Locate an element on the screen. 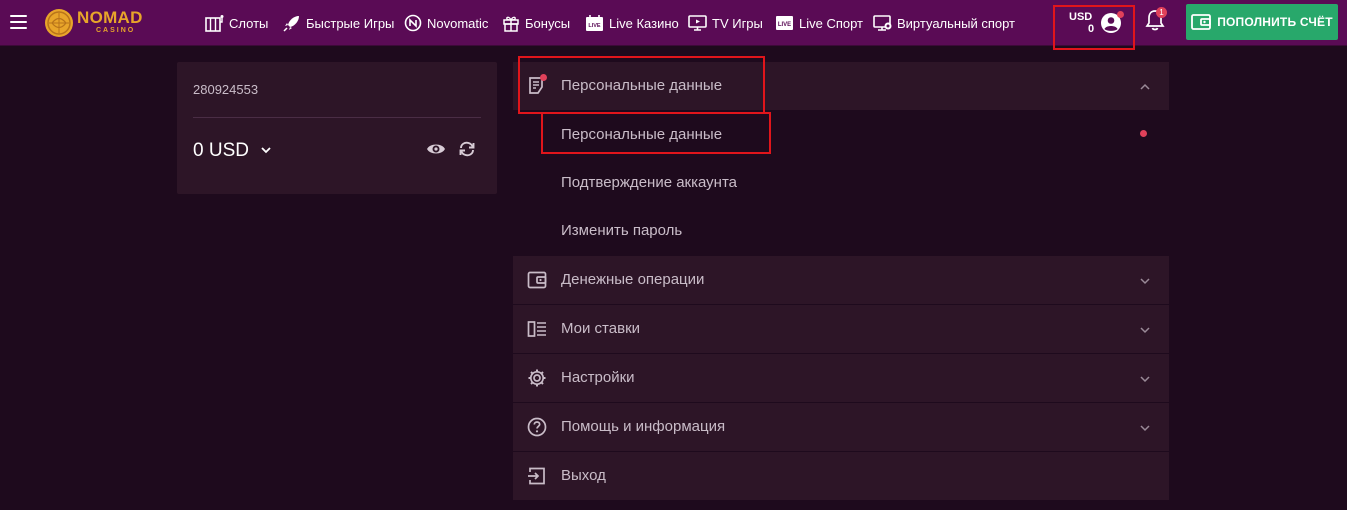  nav-label-virtual-sport: Виртуальный спорт is located at coordinates (956, 23).